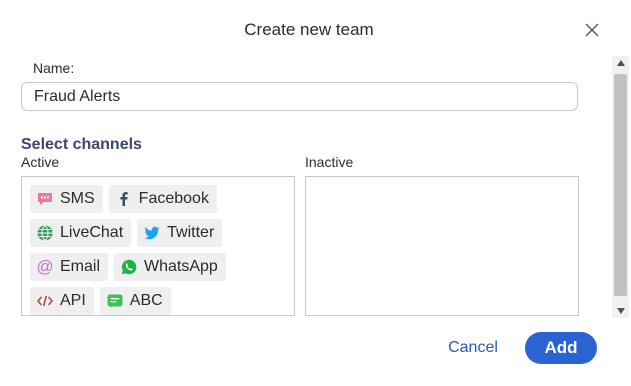  Describe the element at coordinates (473, 348) in the screenshot. I see `cancel-button: Cancel` at that location.